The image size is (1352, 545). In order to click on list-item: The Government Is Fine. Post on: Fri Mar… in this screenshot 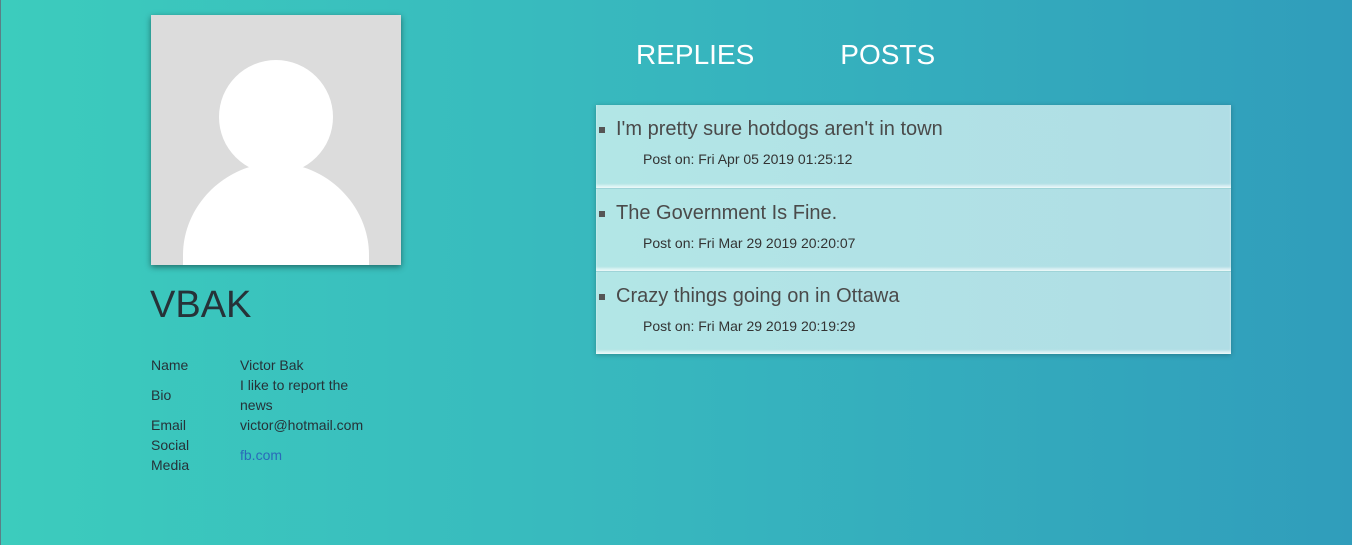, I will do `click(913, 229)`.